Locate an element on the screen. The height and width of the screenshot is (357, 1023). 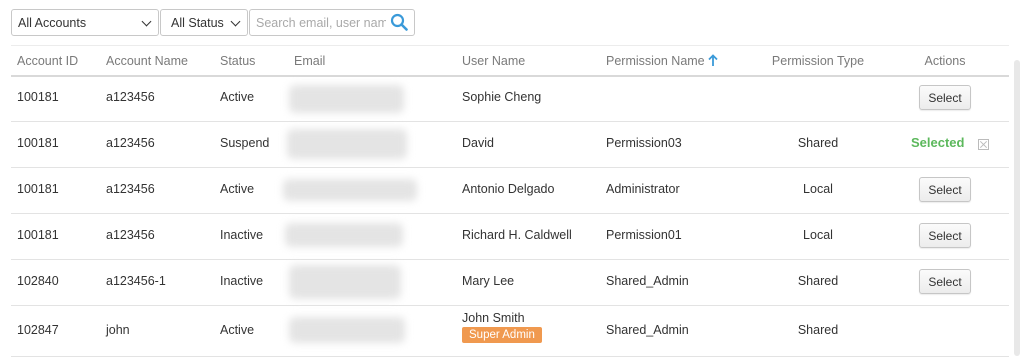
cell-account-name: a123456-1 is located at coordinates (136, 281).